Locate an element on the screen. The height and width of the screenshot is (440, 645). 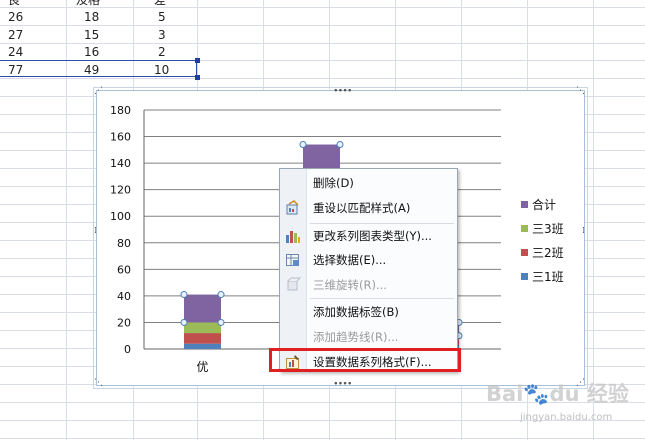
y-tick-label: 120 is located at coordinates (120, 190).